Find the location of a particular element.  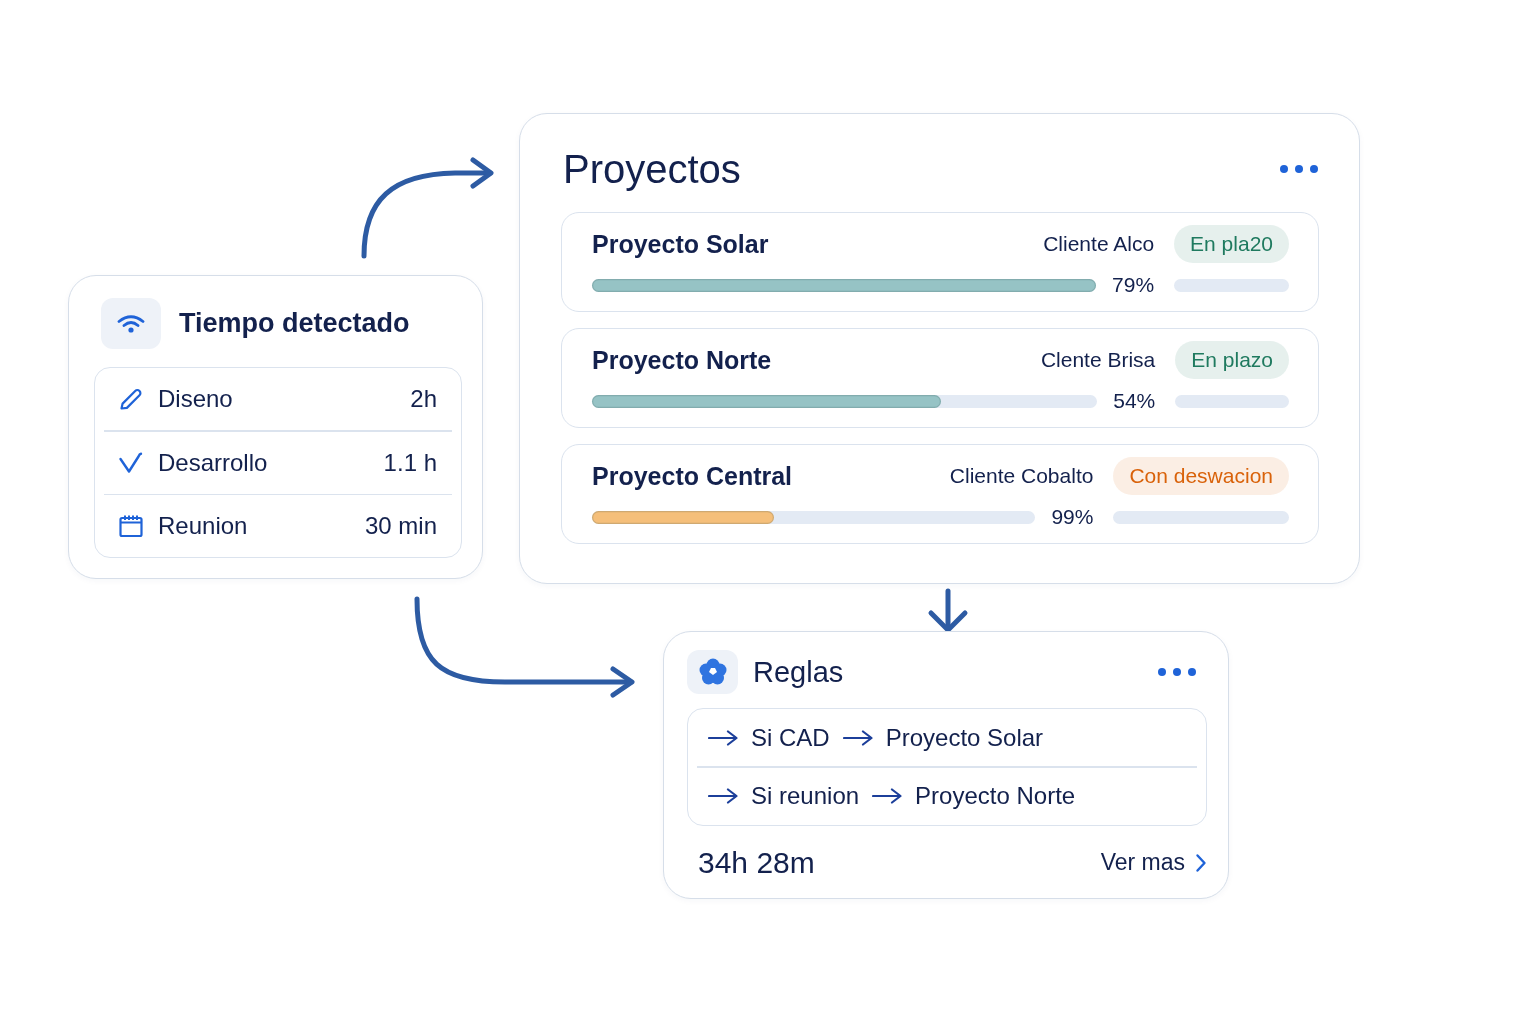

rule-target: Proyecto Norte is located at coordinates (995, 796).